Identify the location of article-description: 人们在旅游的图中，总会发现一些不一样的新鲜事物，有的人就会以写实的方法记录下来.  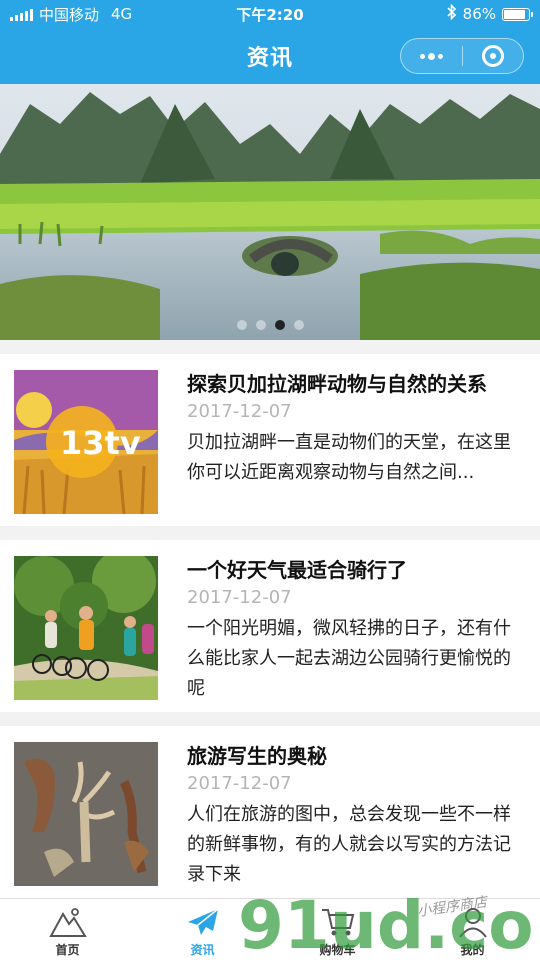
(349, 843).